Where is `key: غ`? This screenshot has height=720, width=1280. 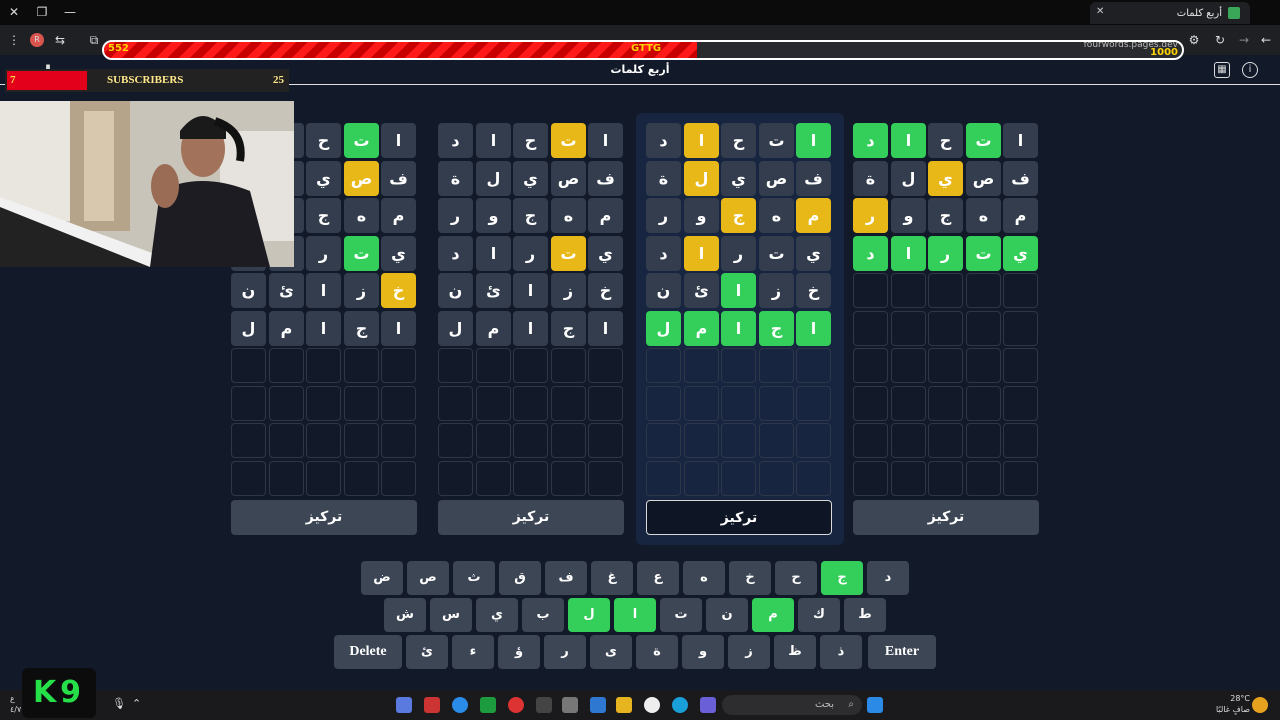 key: غ is located at coordinates (612, 578).